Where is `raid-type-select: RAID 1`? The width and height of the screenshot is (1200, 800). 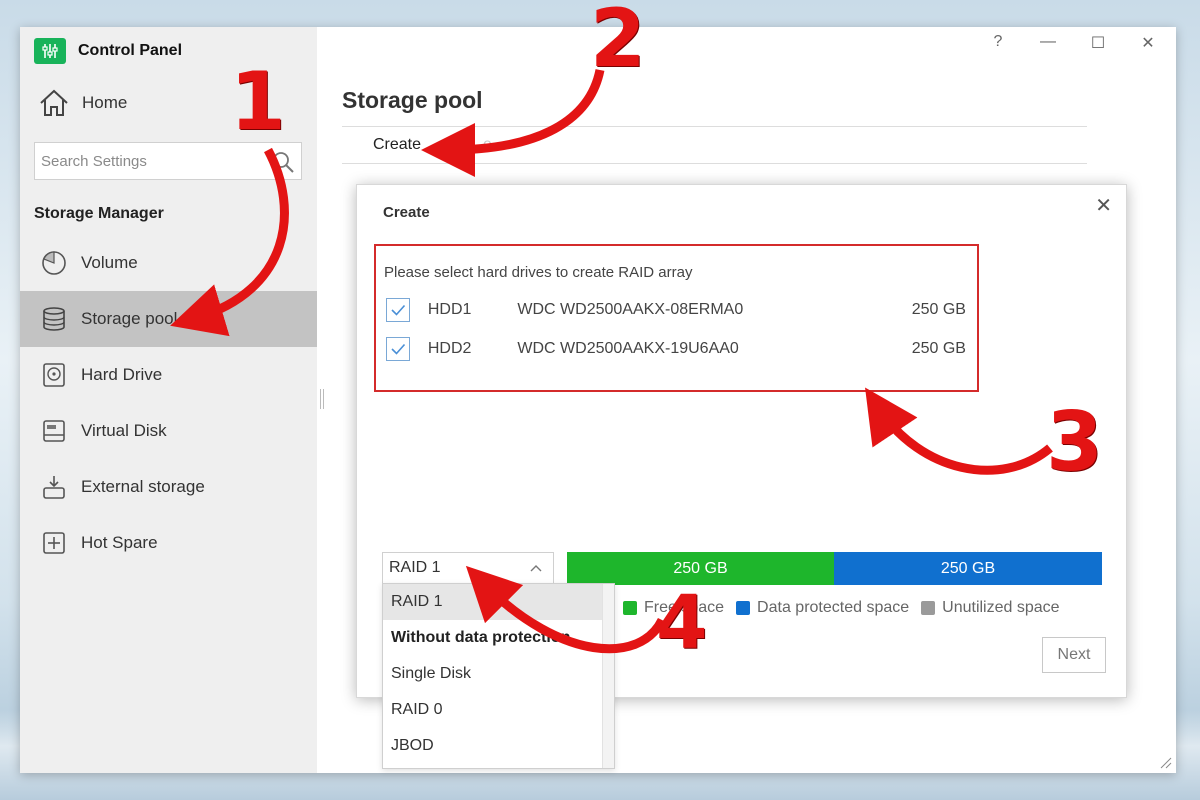
raid-type-select: RAID 1 is located at coordinates (468, 568).